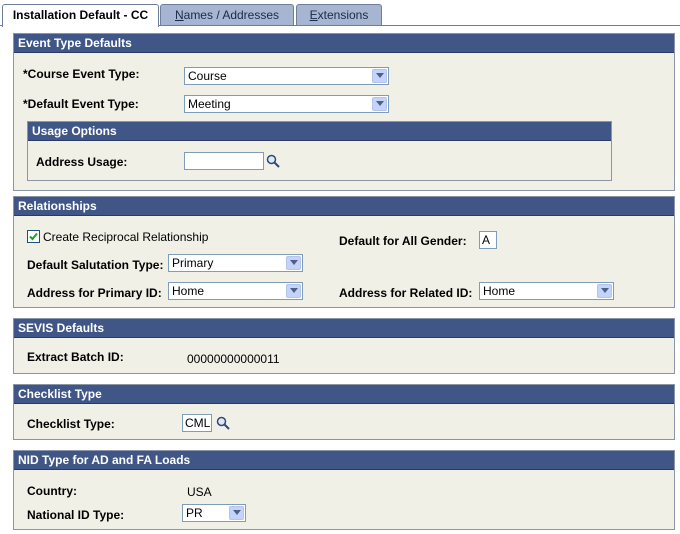  I want to click on nid-type-header: NID Type for AD and FA Loads, so click(344, 460).